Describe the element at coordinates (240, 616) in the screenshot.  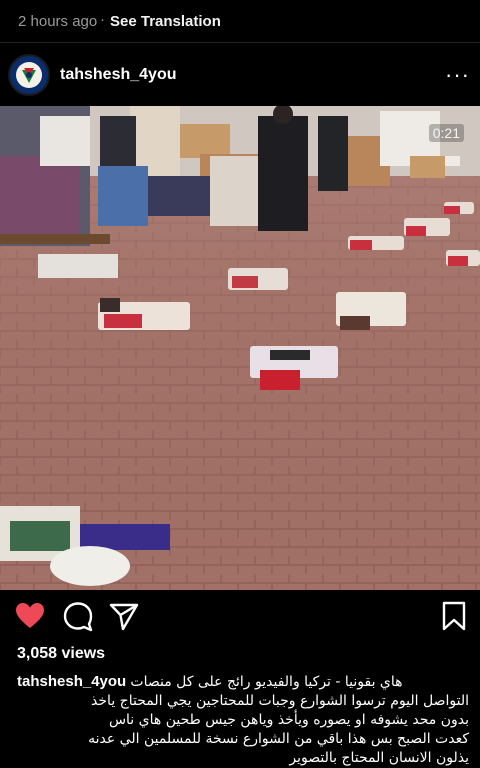
I see `action-bar` at that location.